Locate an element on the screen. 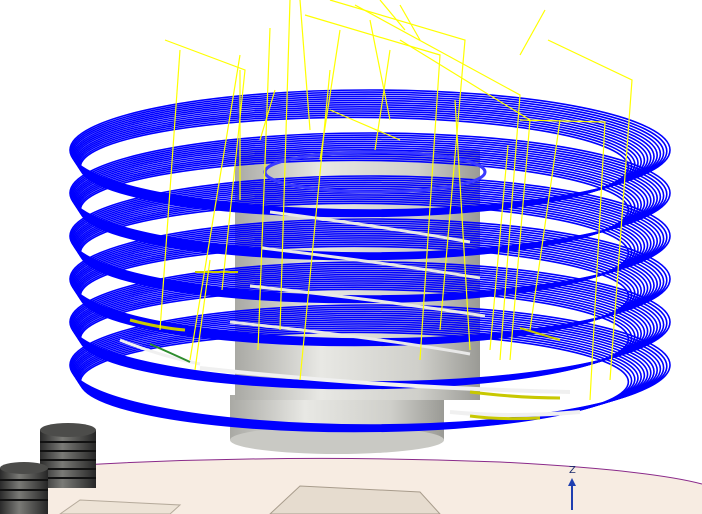 Image resolution: width=702 pixels, height=514 pixels. link-move is located at coordinates (532, 32).